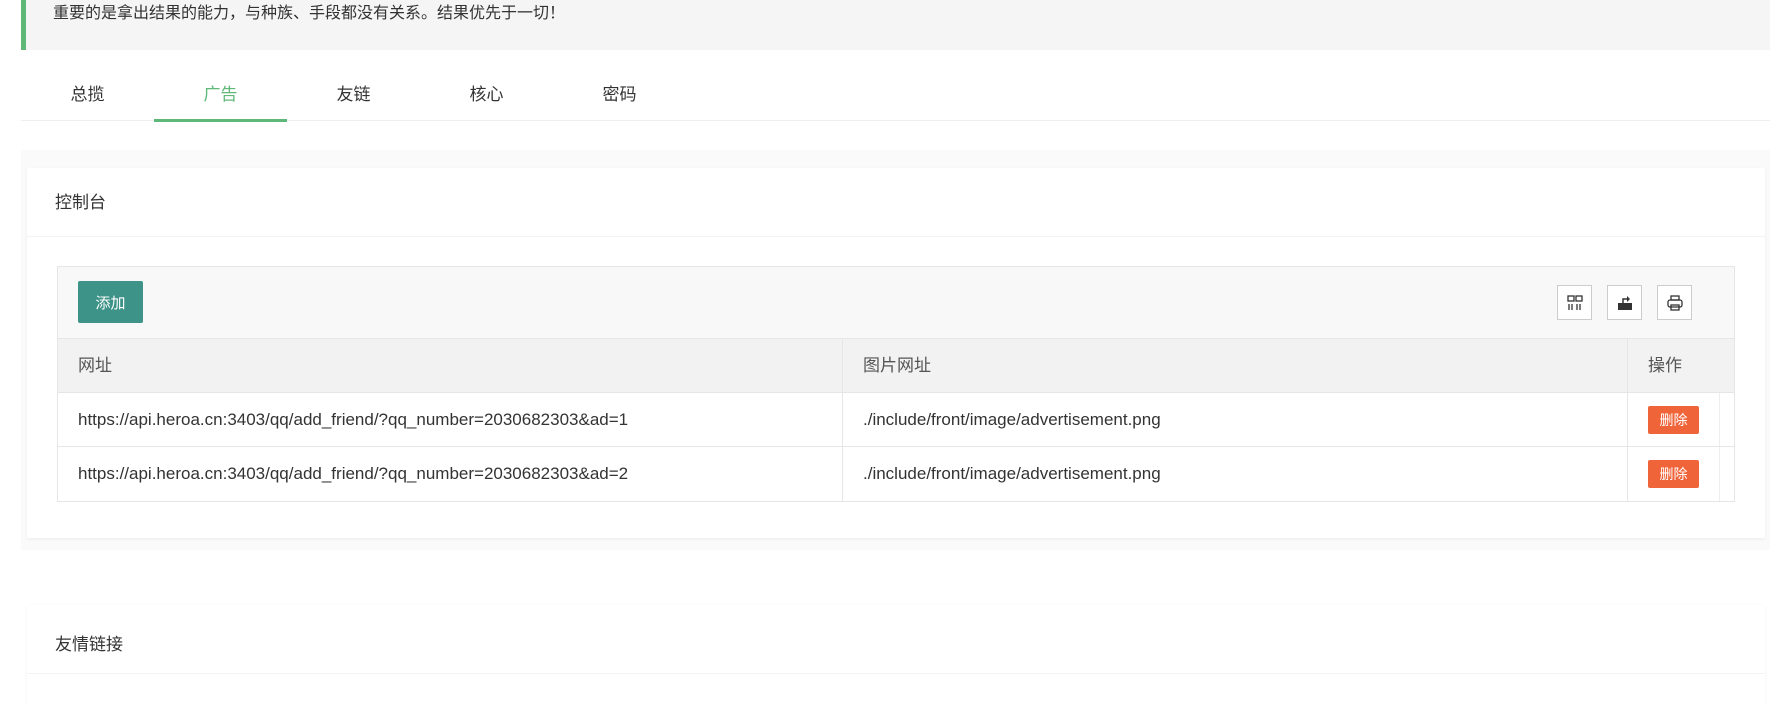 This screenshot has height=705, width=1790. Describe the element at coordinates (450, 365) in the screenshot. I see `column-header-url: 网址` at that location.